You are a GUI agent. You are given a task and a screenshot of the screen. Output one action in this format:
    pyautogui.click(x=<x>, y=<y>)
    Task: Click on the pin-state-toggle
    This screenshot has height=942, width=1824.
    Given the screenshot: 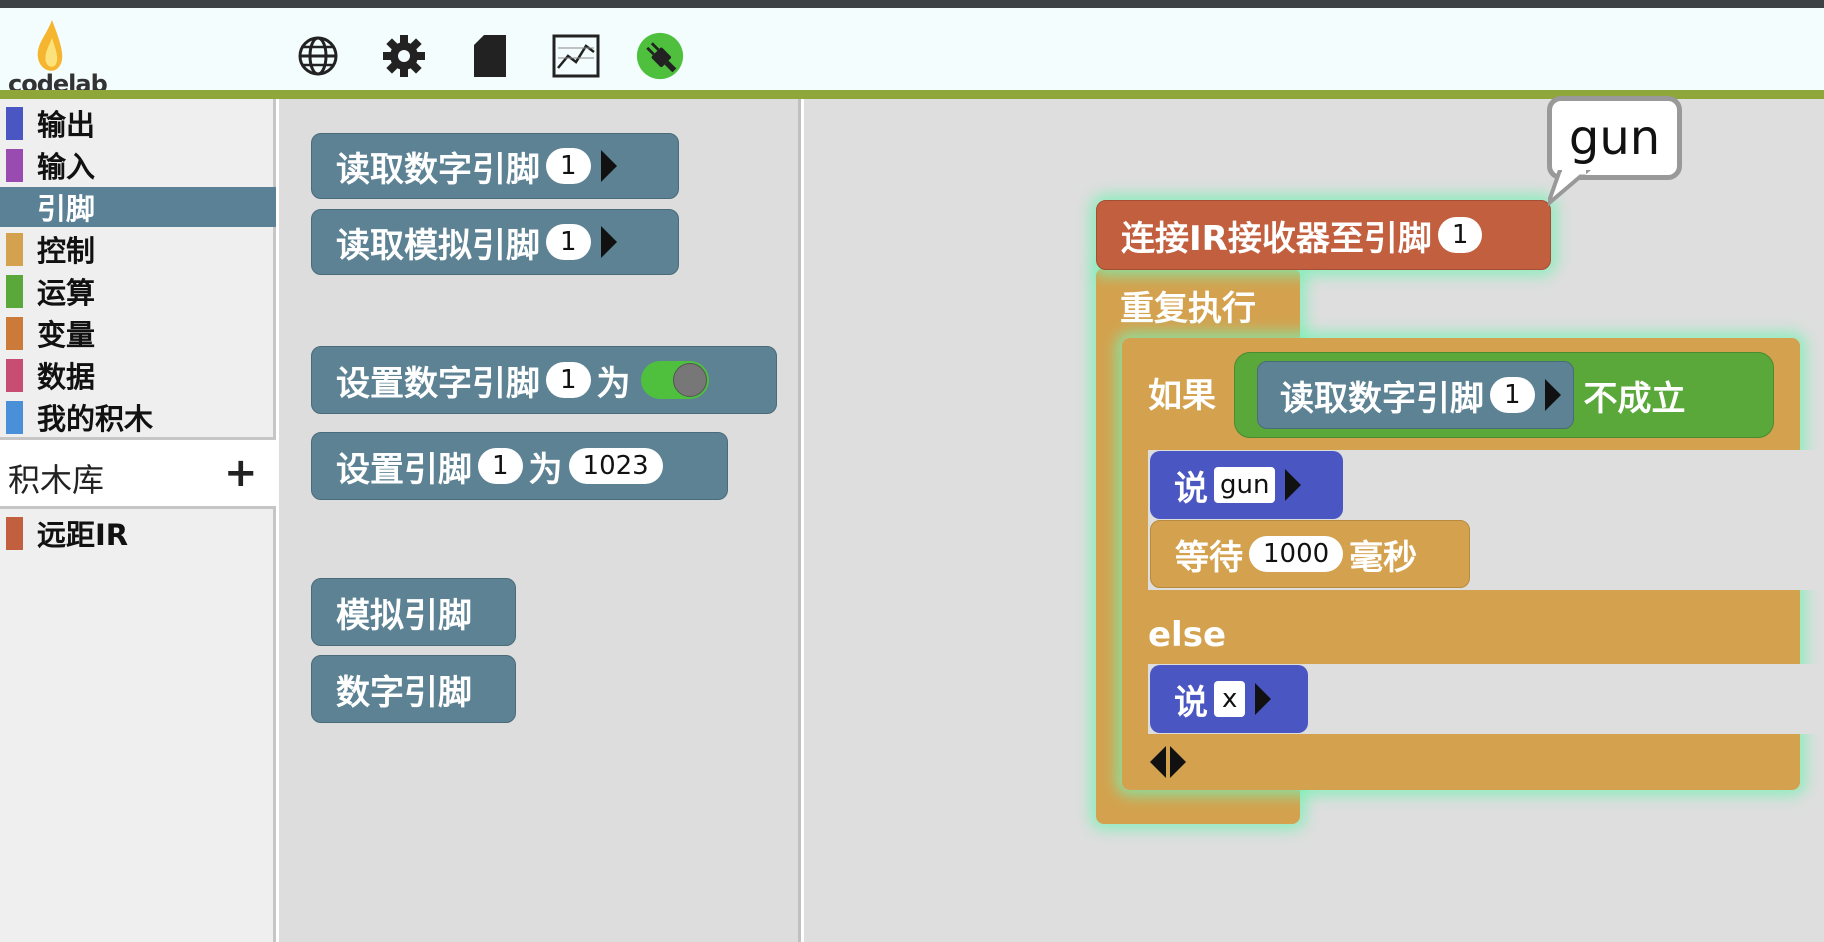 What is the action you would take?
    pyautogui.click(x=674, y=380)
    